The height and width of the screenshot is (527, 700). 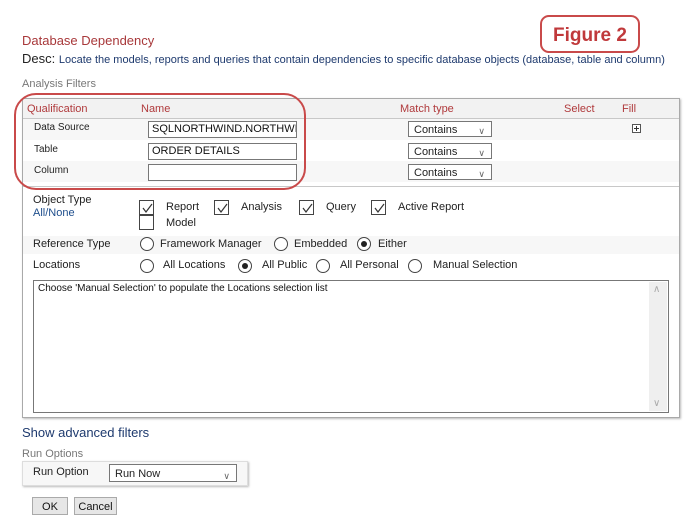 I want to click on locations-label: Locations, so click(x=57, y=265).